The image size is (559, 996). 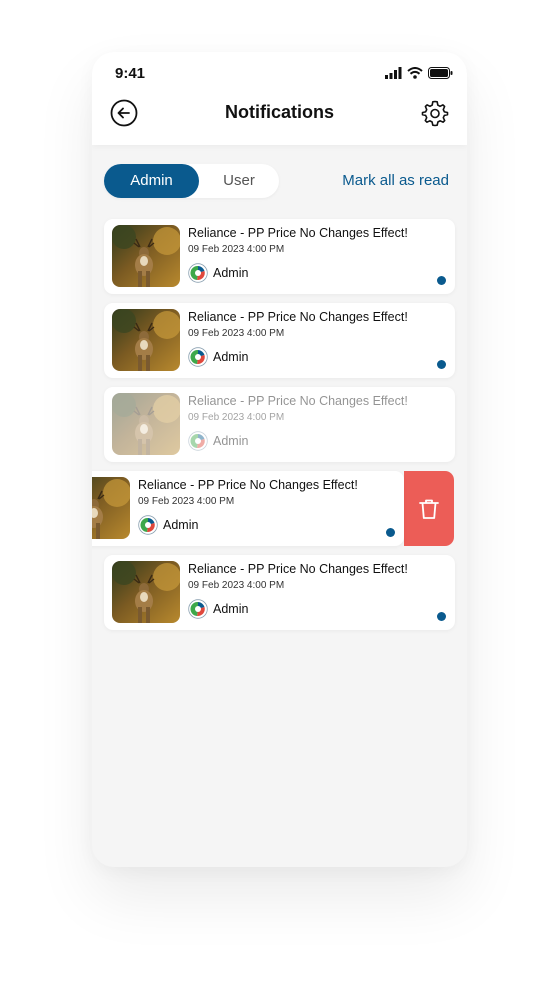 What do you see at coordinates (440, 73) in the screenshot?
I see `battery-icon` at bounding box center [440, 73].